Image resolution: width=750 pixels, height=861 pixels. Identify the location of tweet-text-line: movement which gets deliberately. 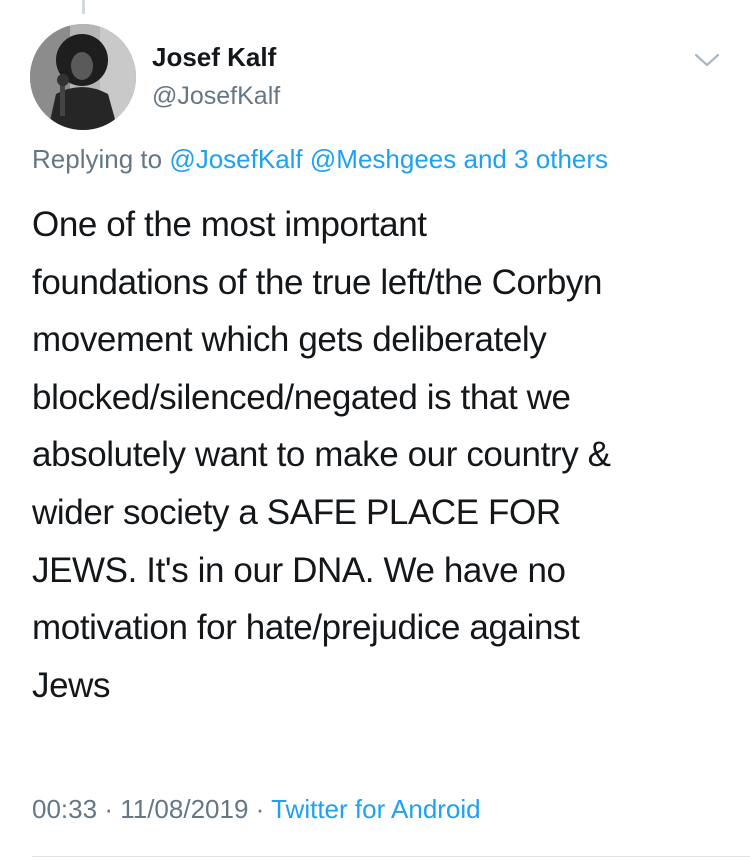
(289, 340).